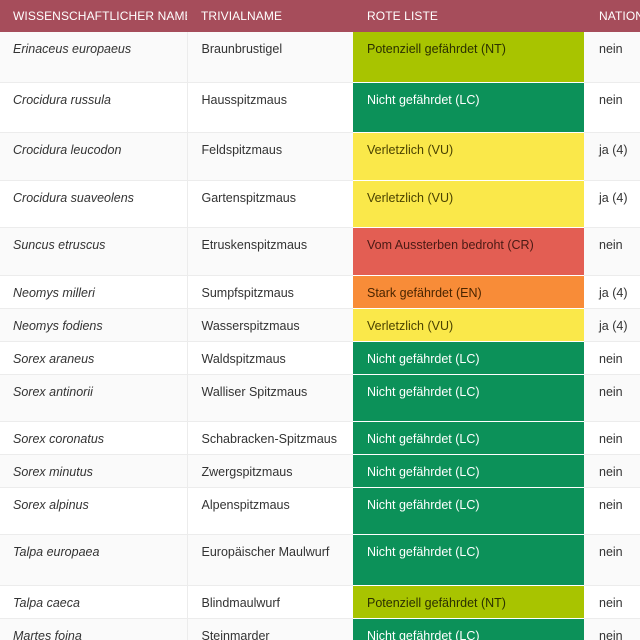 This screenshot has height=640, width=640. Describe the element at coordinates (612, 16) in the screenshot. I see `column-header-national: NATION` at that location.